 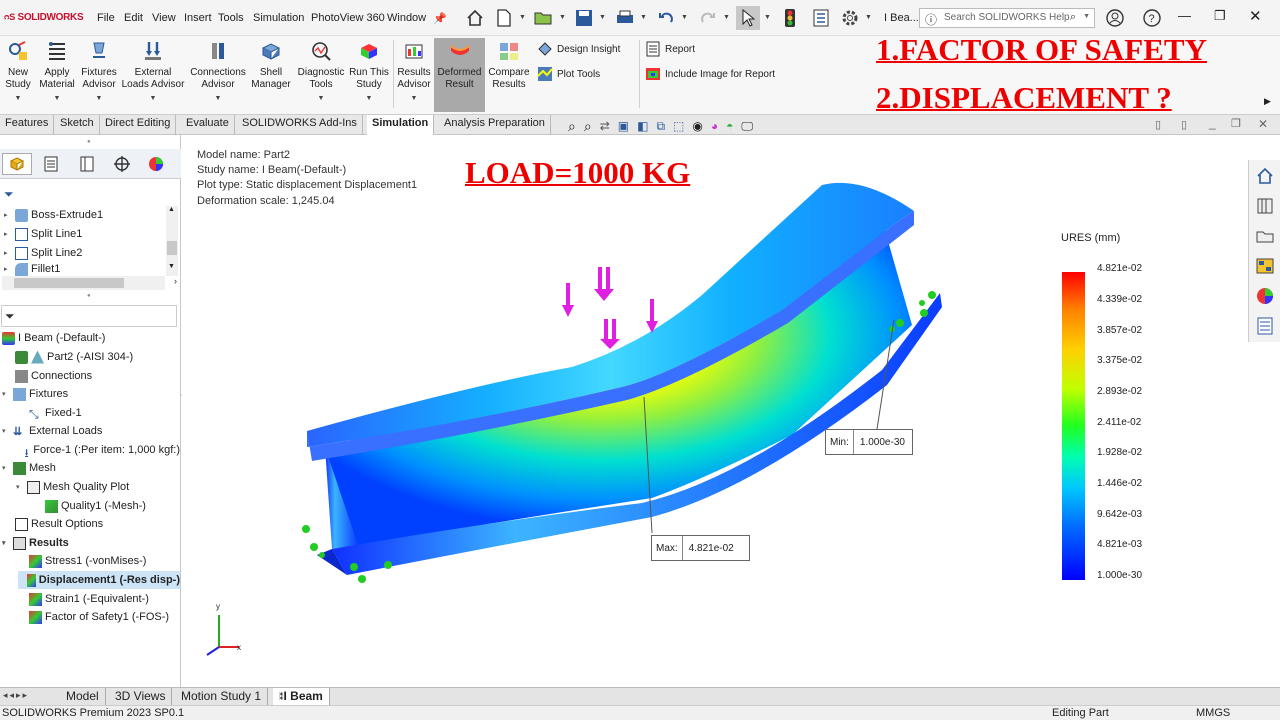 What do you see at coordinates (605, 126) in the screenshot?
I see `previous-view-icon: ⇄` at bounding box center [605, 126].